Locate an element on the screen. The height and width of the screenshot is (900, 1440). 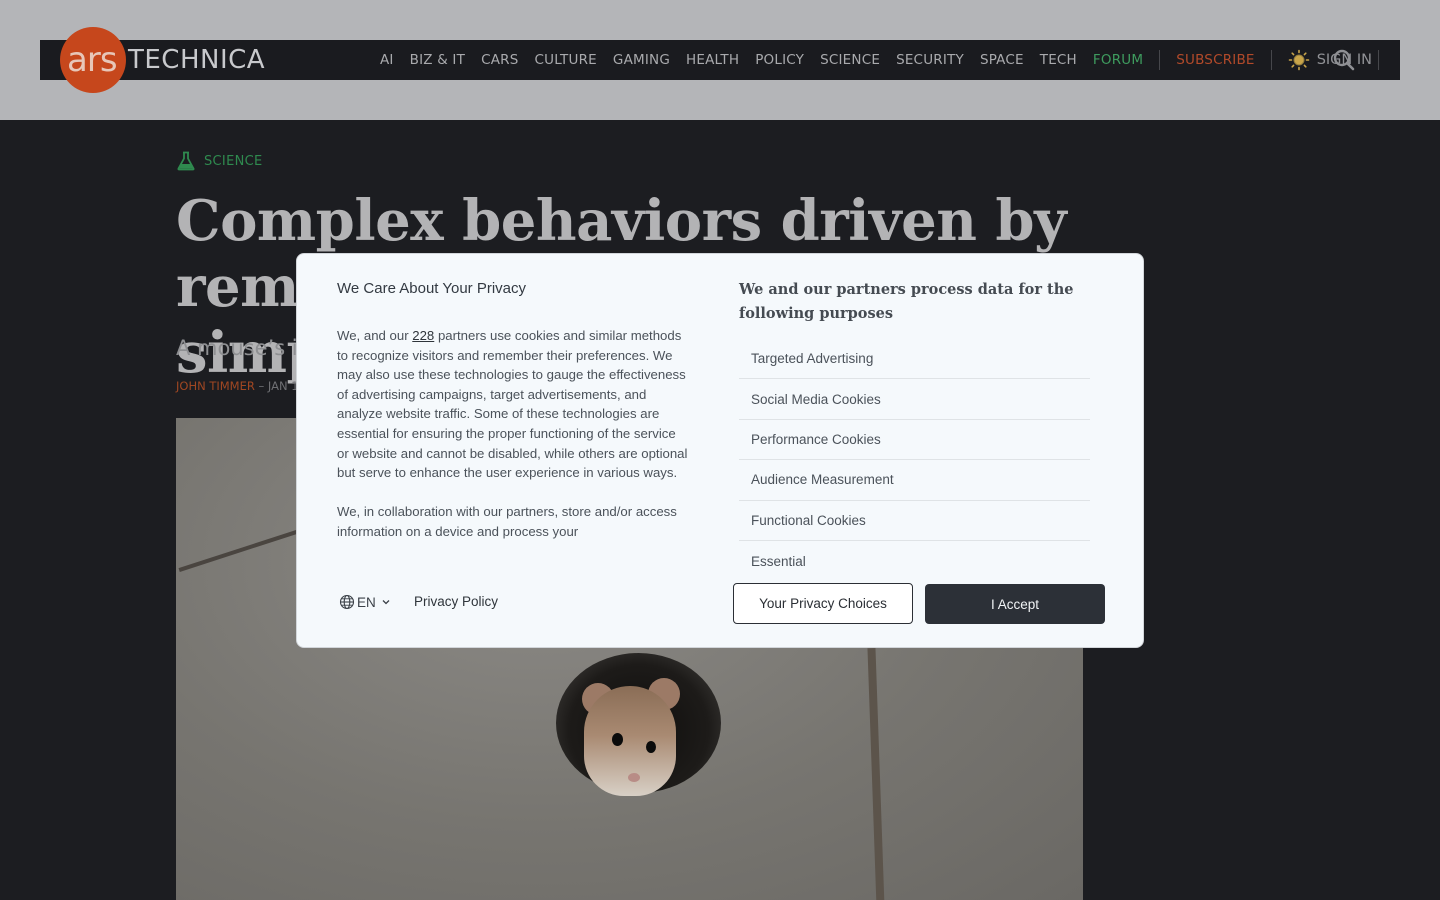
partners-link: 228 is located at coordinates (423, 335).